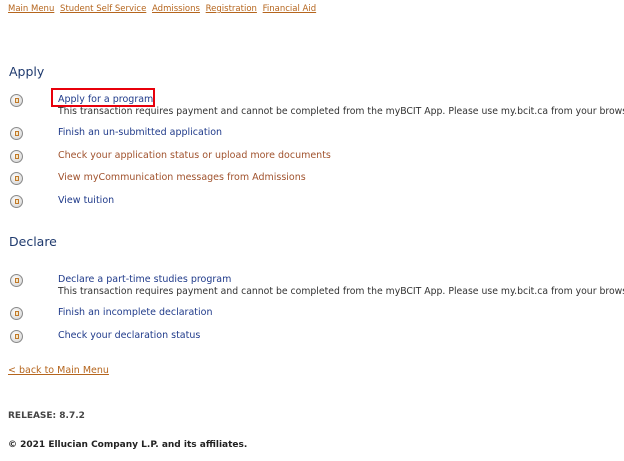  What do you see at coordinates (316, 315) in the screenshot?
I see `declare-item-finish-declaration: Finish an incomplete declaration` at bounding box center [316, 315].